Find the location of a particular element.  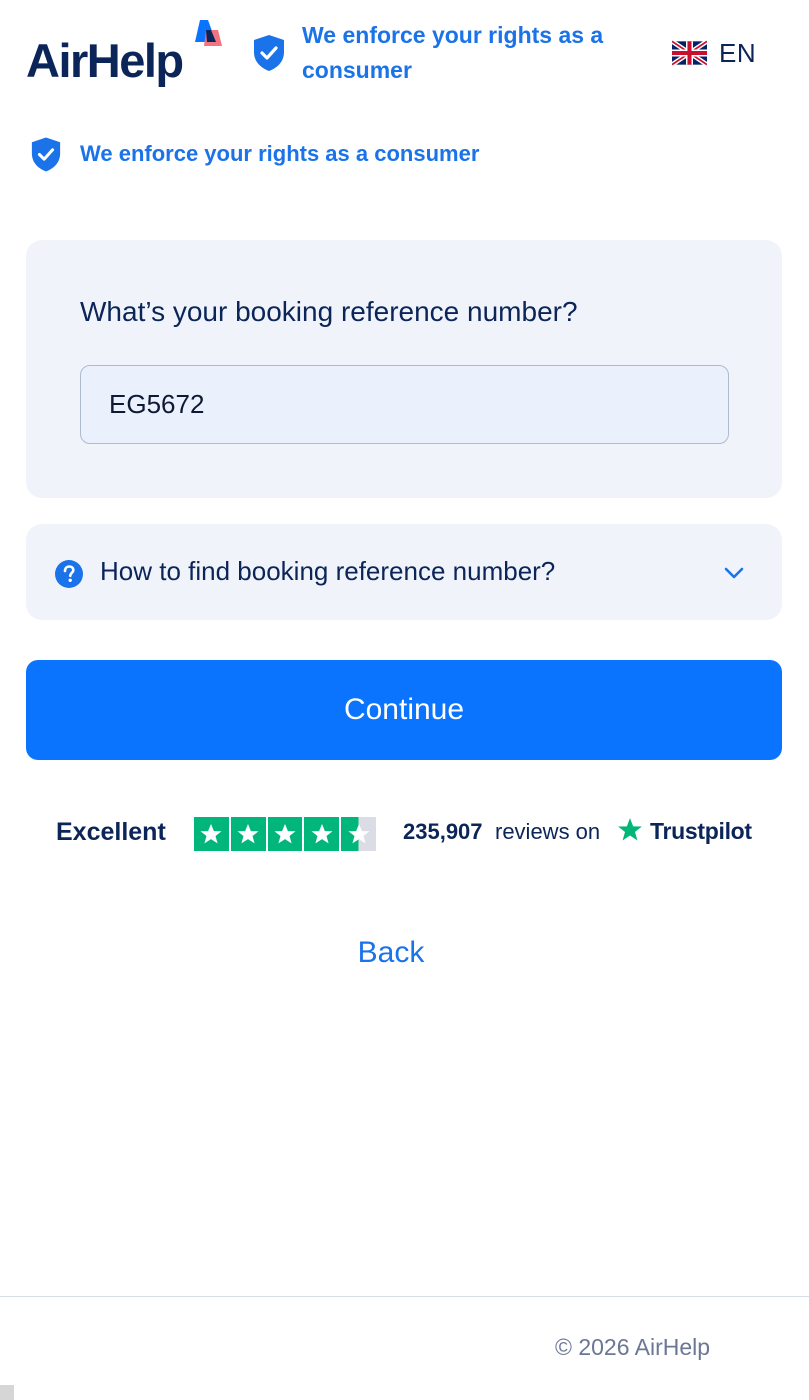

trustpilot-review-count: 235,907 is located at coordinates (443, 831).